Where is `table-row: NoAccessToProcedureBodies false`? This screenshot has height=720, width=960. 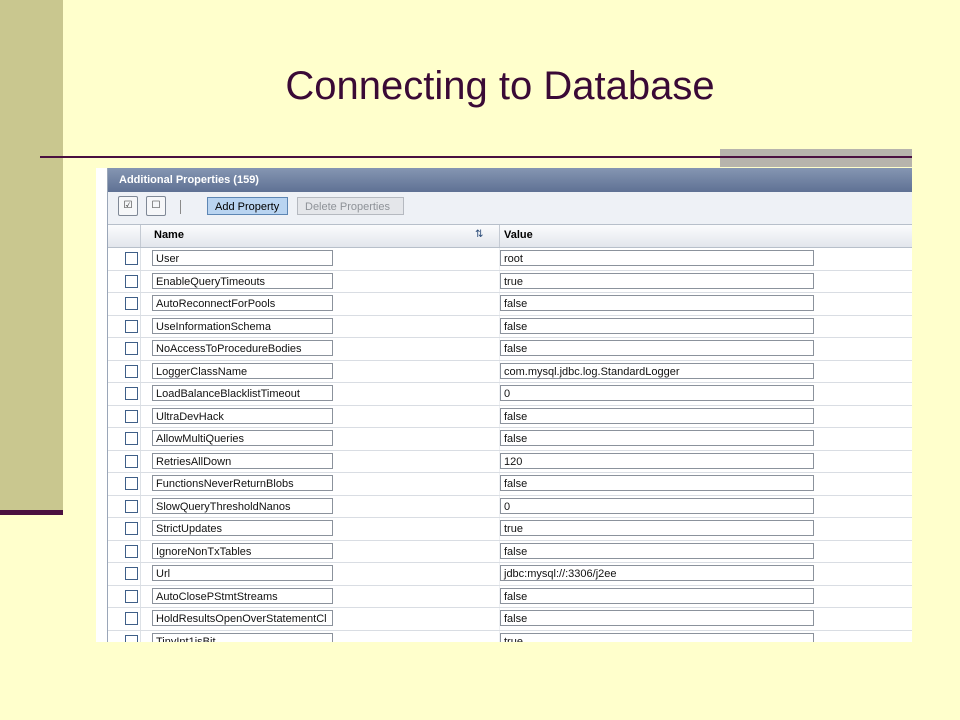
table-row: NoAccessToProcedureBodies false is located at coordinates (510, 349).